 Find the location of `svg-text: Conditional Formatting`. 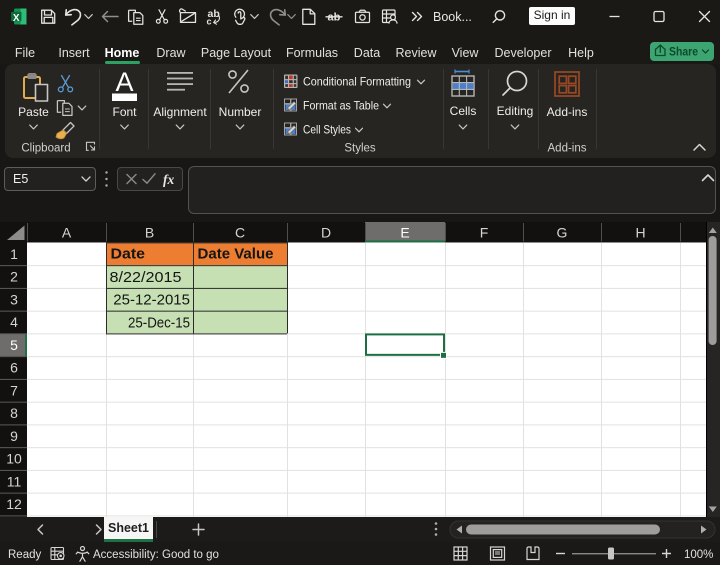

svg-text: Conditional Formatting is located at coordinates (357, 82).